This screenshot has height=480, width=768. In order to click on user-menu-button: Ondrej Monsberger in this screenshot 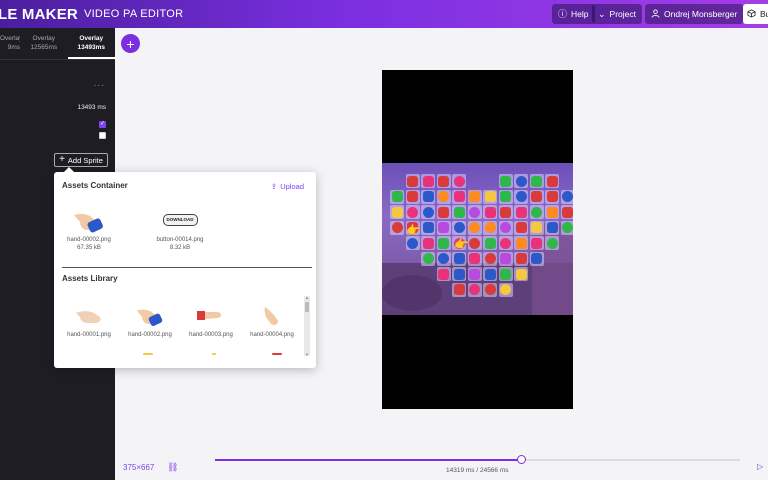, I will do `click(694, 14)`.